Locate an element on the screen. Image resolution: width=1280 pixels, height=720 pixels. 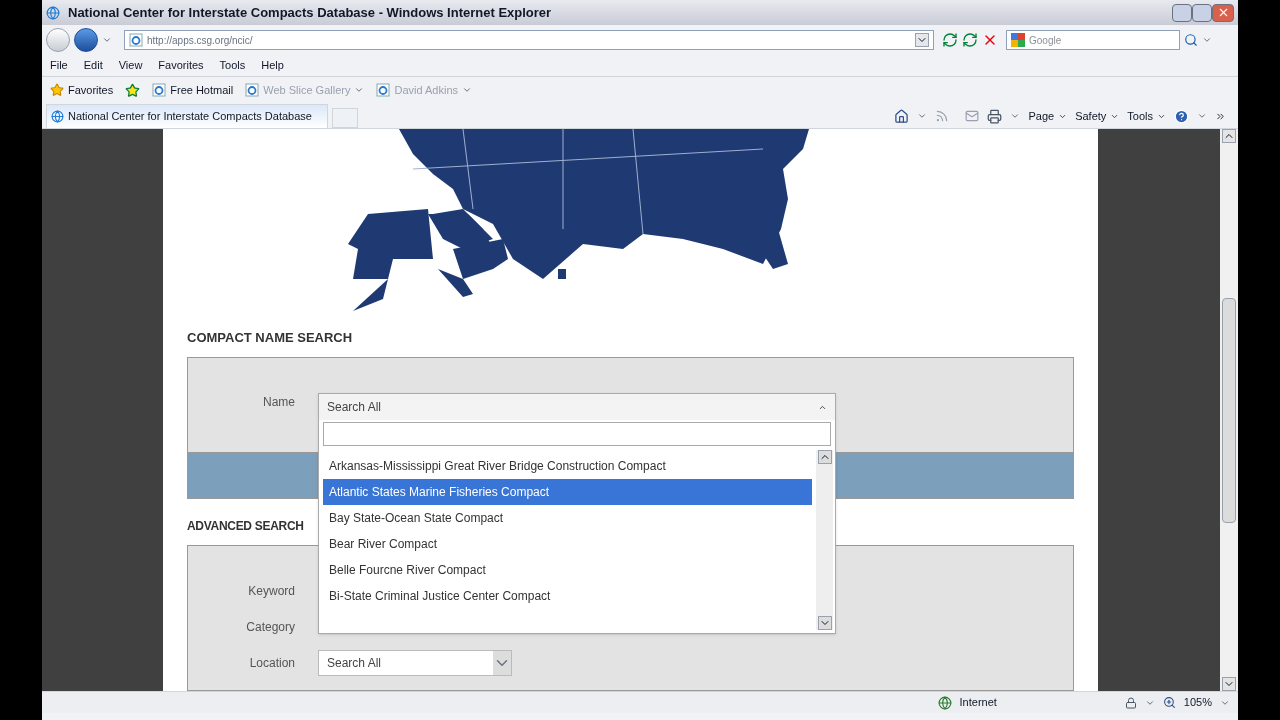
forward-button is located at coordinates (86, 40).